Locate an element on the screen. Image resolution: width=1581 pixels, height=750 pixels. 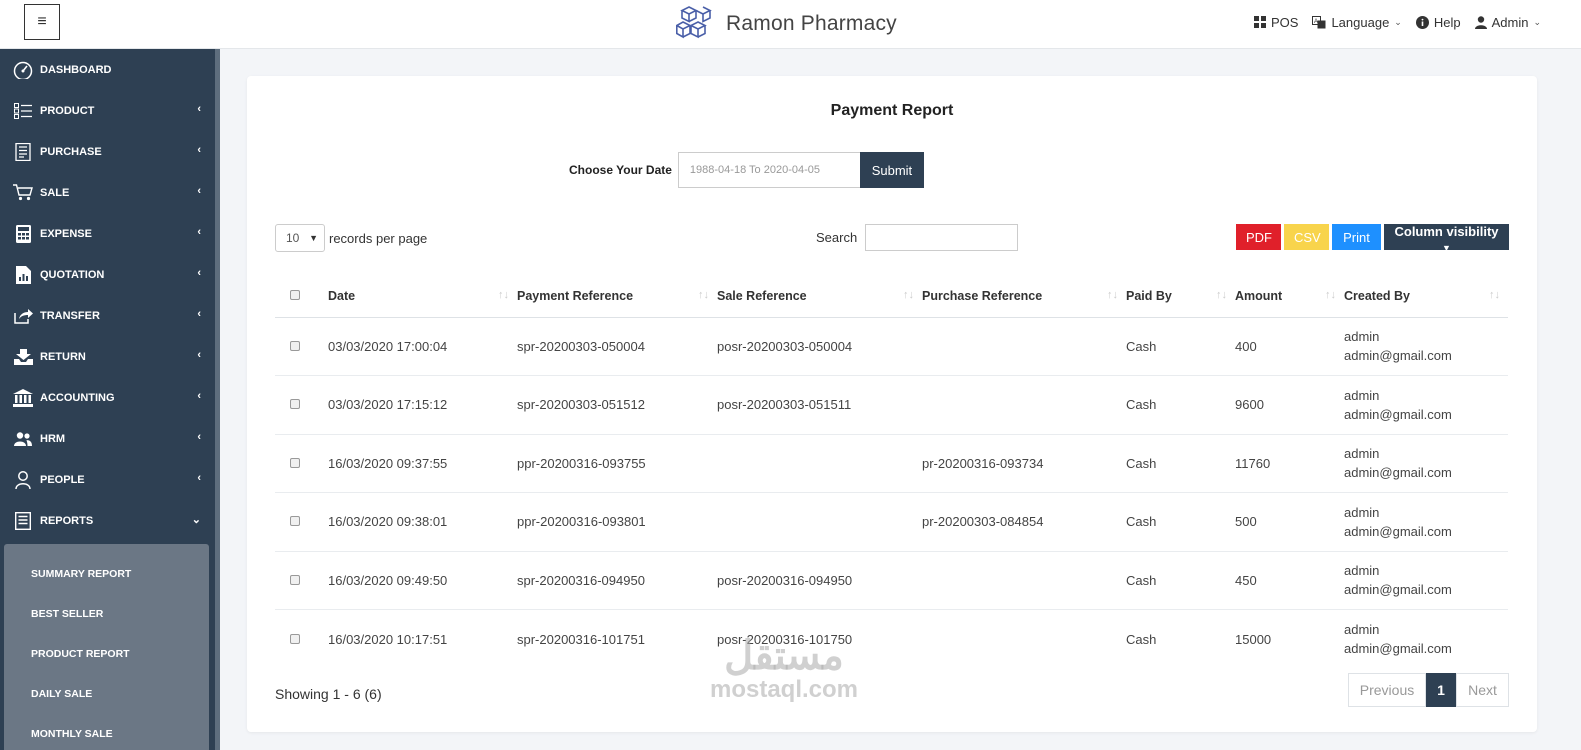
sidebar-item-transfer: TRANSFER ‹ is located at coordinates (107, 315).